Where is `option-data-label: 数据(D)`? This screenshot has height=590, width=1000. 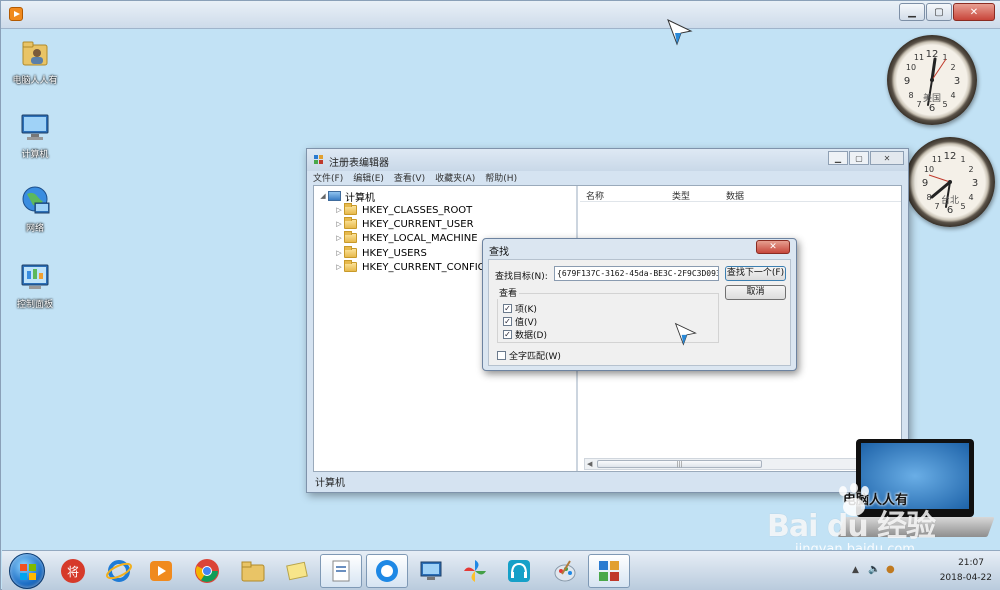
option-data-label: 数据(D) is located at coordinates (531, 336).